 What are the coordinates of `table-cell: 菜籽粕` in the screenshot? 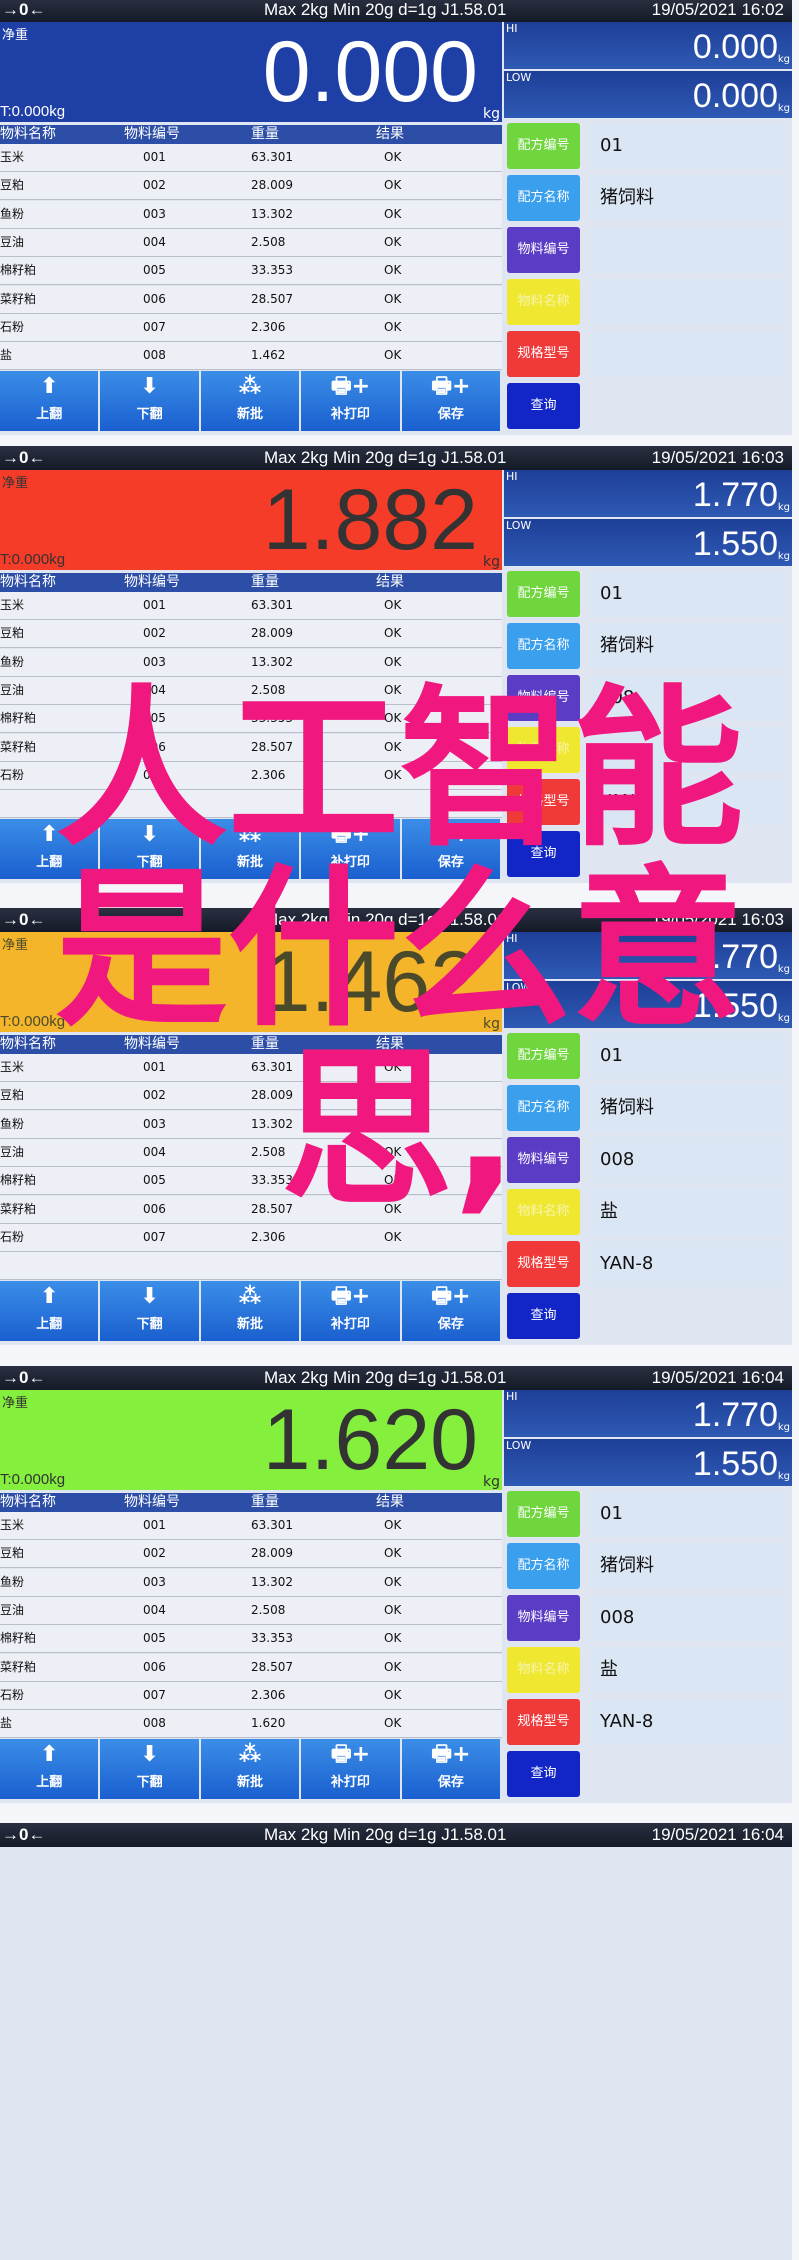 It's located at (18, 1666).